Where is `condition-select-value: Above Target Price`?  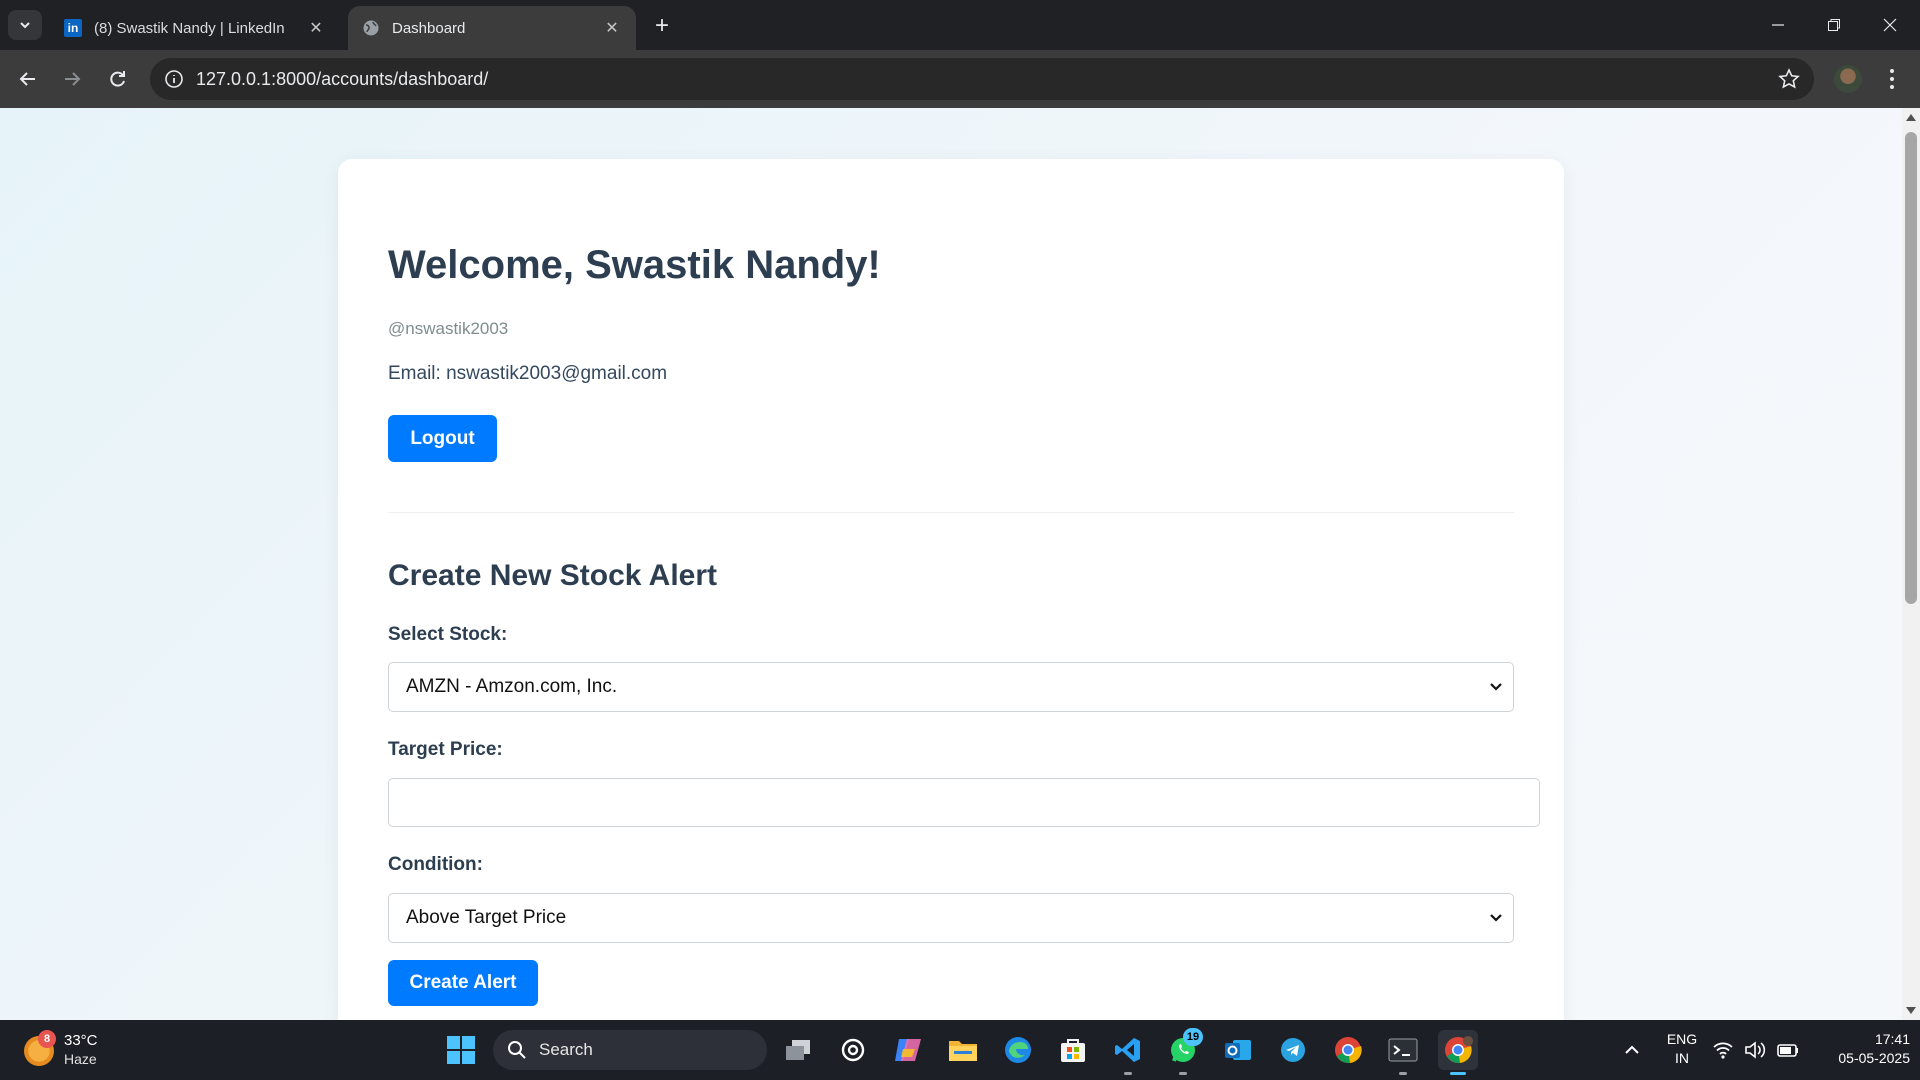
condition-select-value: Above Target Price is located at coordinates (486, 917).